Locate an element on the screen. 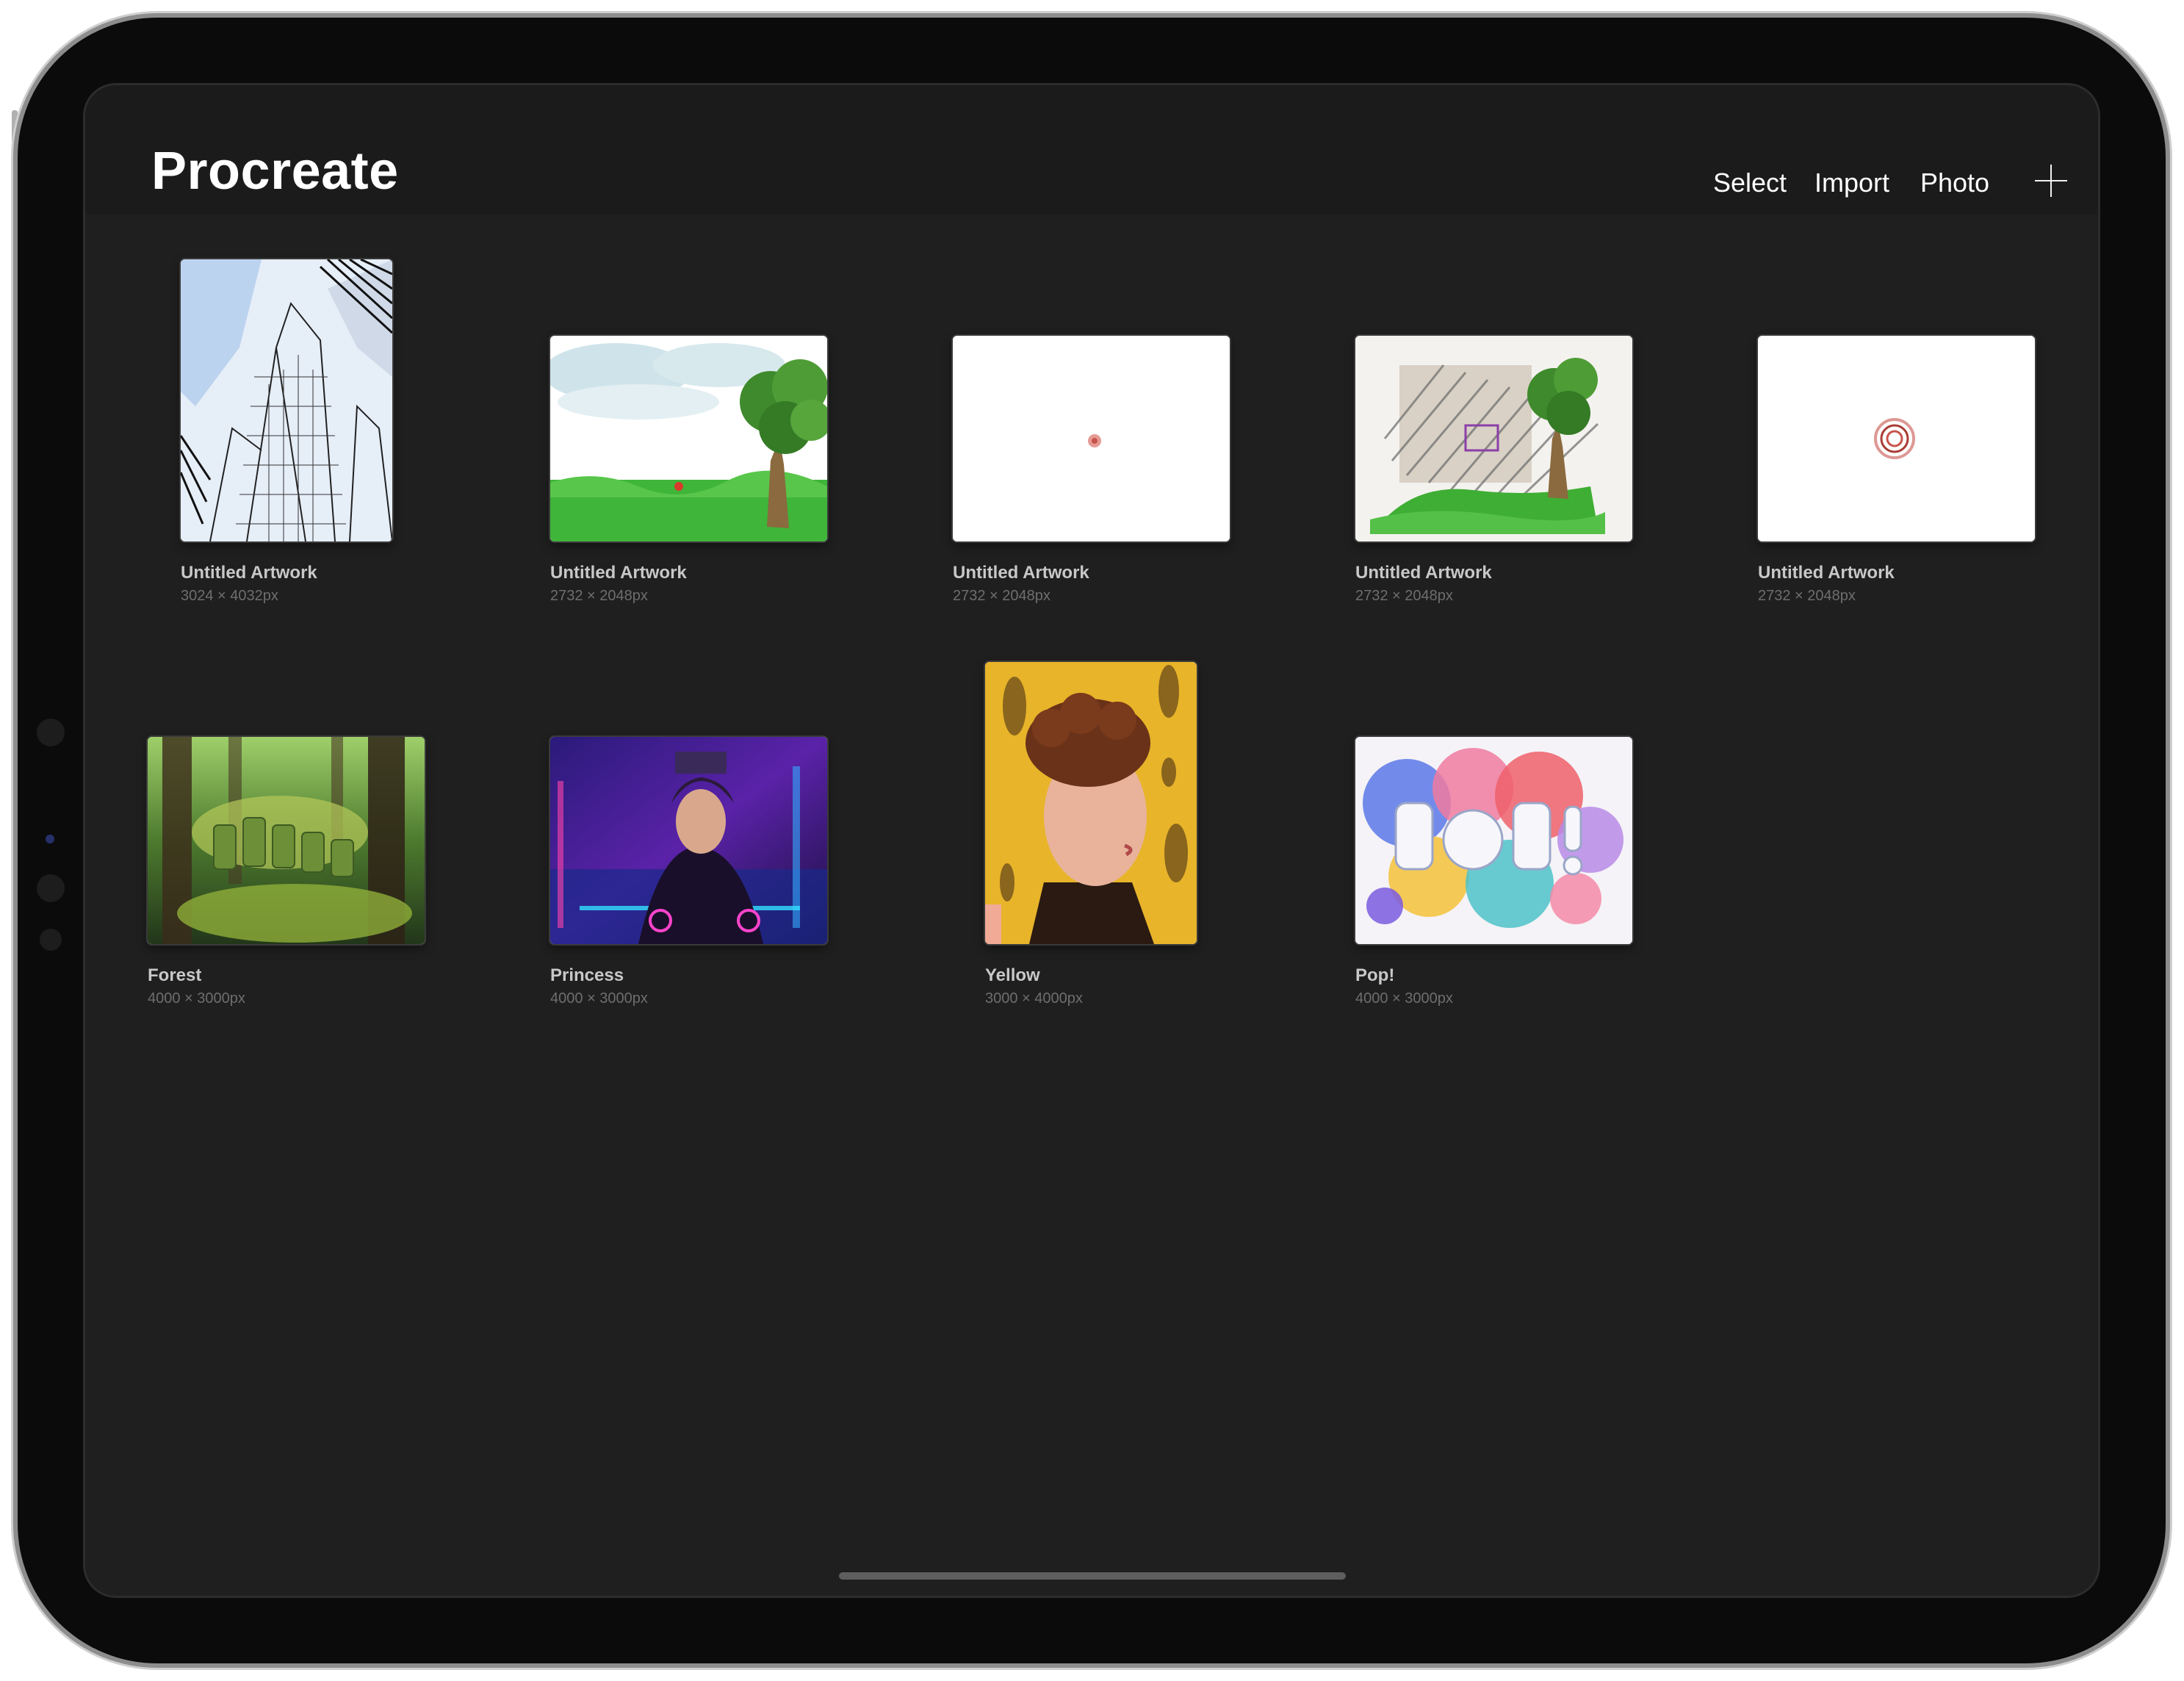 Image resolution: width=2184 pixels, height=1681 pixels. spiral-thumbnail-image is located at coordinates (1897, 439).